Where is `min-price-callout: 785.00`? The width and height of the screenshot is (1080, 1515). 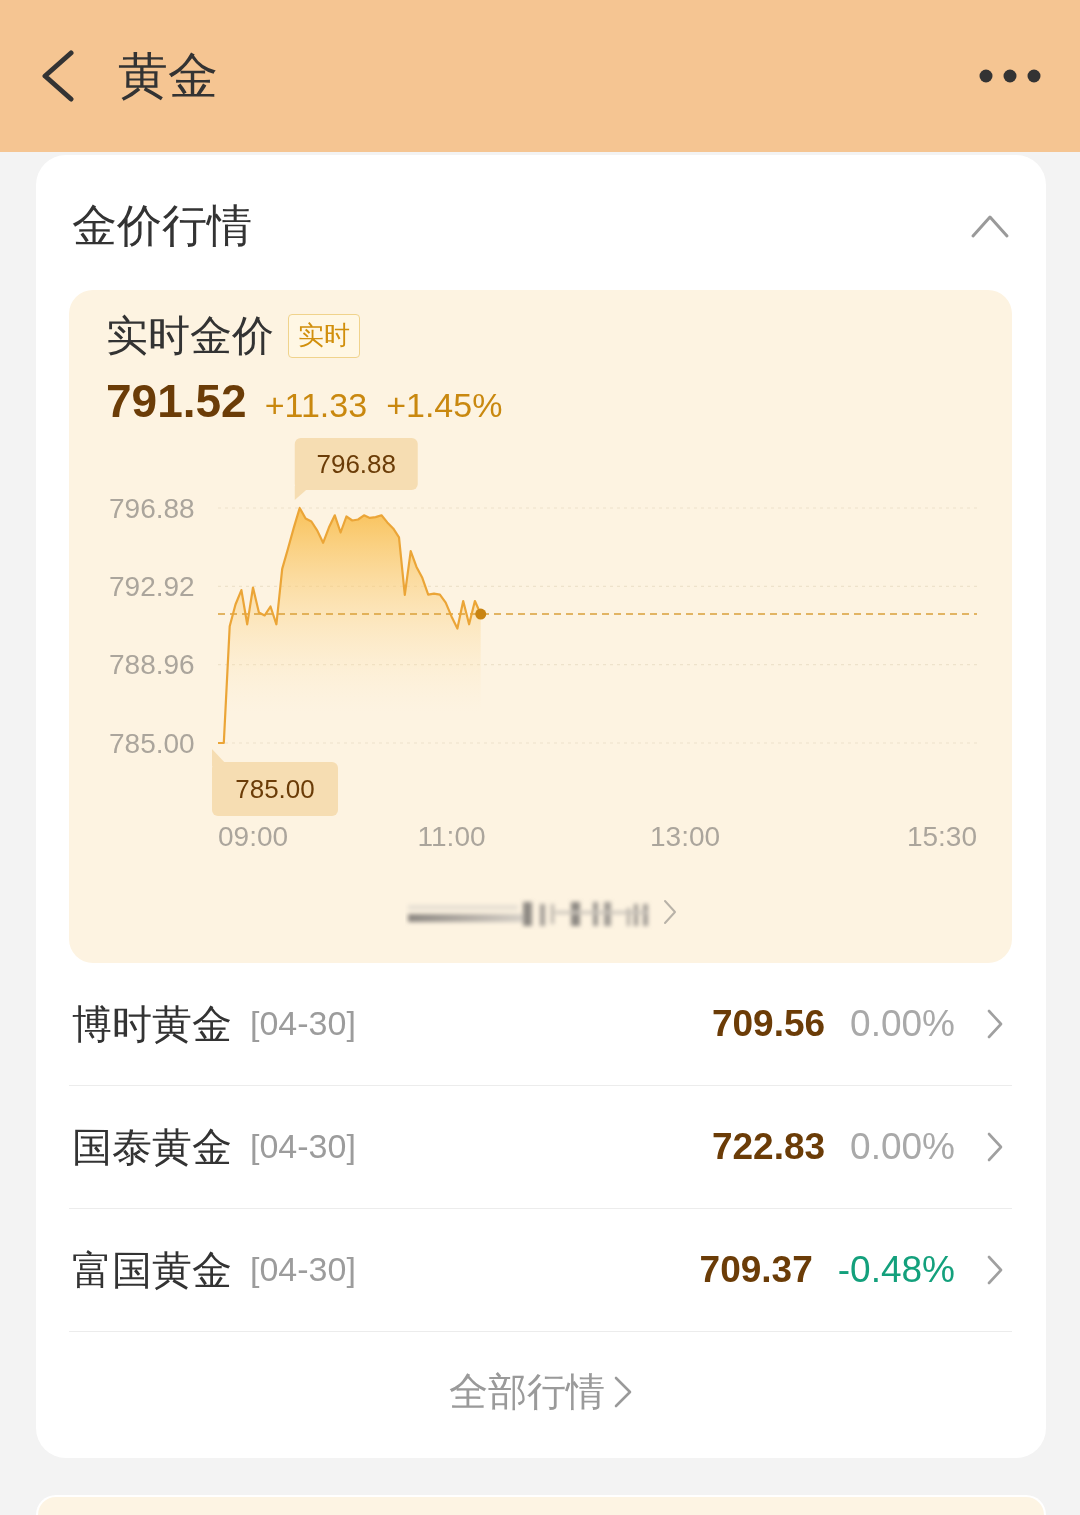 min-price-callout: 785.00 is located at coordinates (275, 782).